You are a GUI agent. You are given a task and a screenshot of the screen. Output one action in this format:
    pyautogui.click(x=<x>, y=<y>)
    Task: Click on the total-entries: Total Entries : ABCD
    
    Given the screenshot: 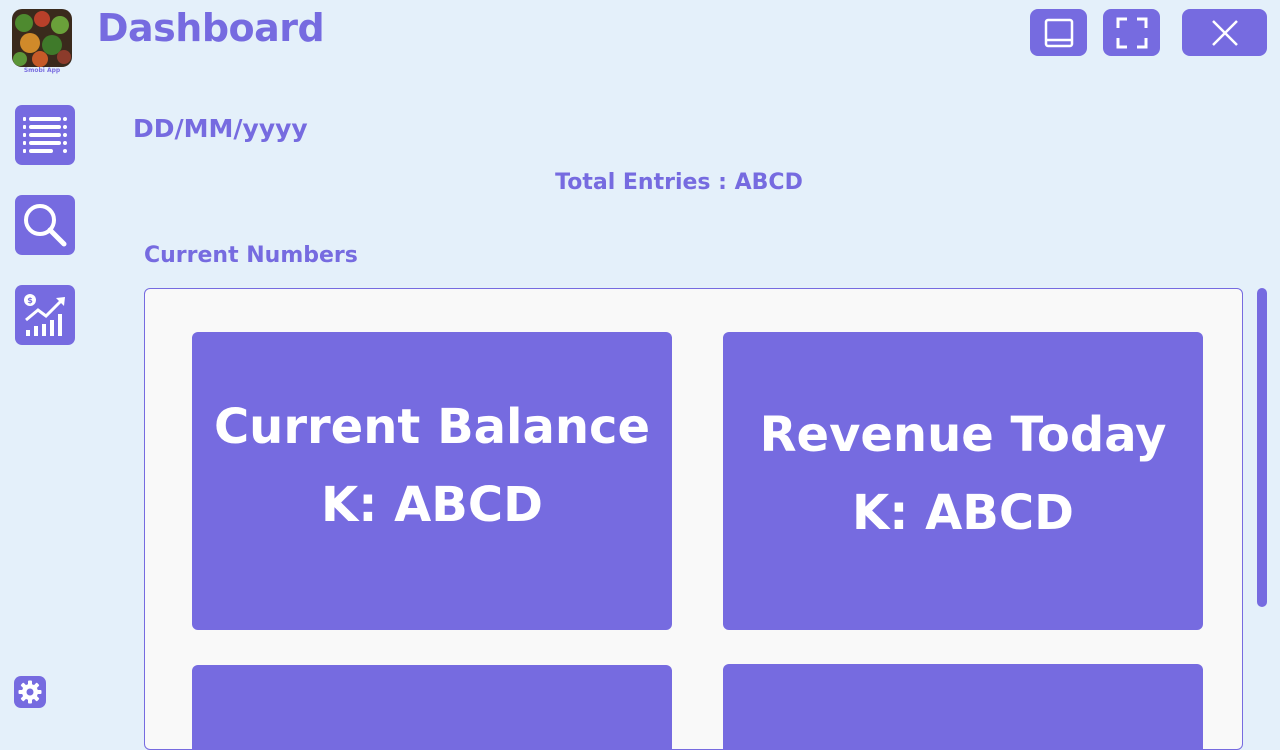 What is the action you would take?
    pyautogui.click(x=679, y=182)
    